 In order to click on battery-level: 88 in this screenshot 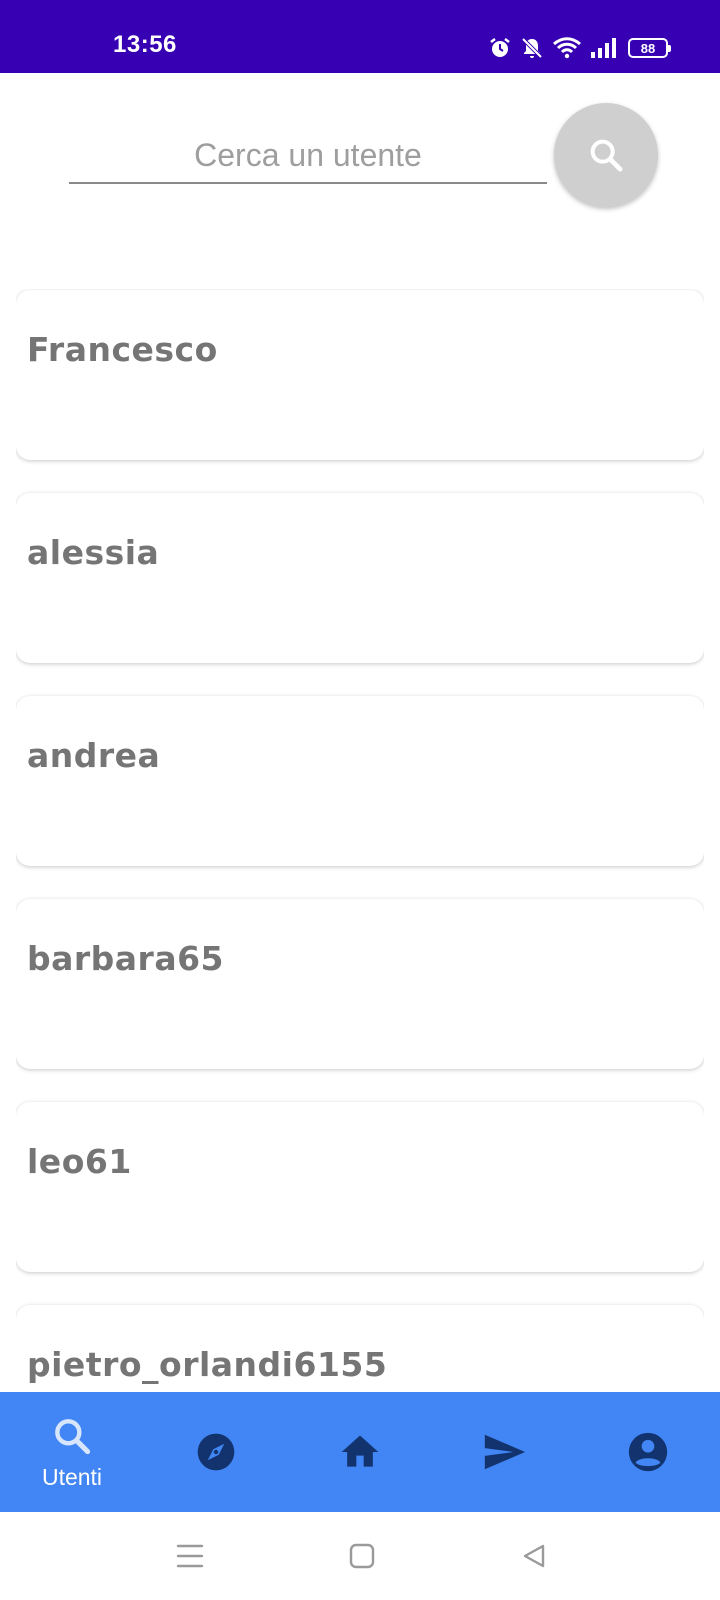, I will do `click(648, 48)`.